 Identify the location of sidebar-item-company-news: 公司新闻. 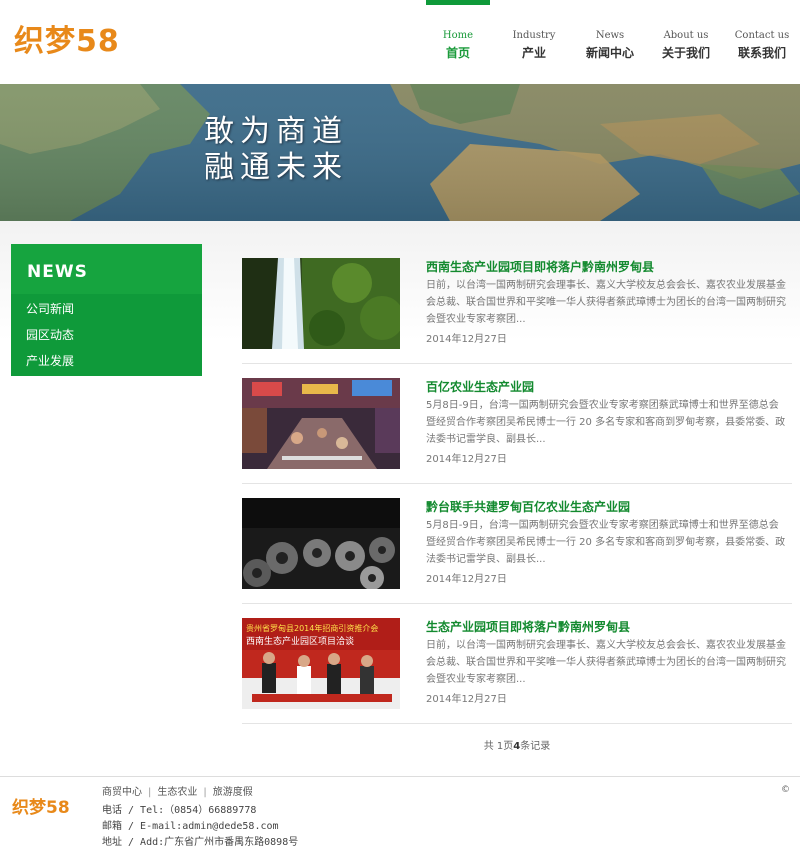
(106, 309).